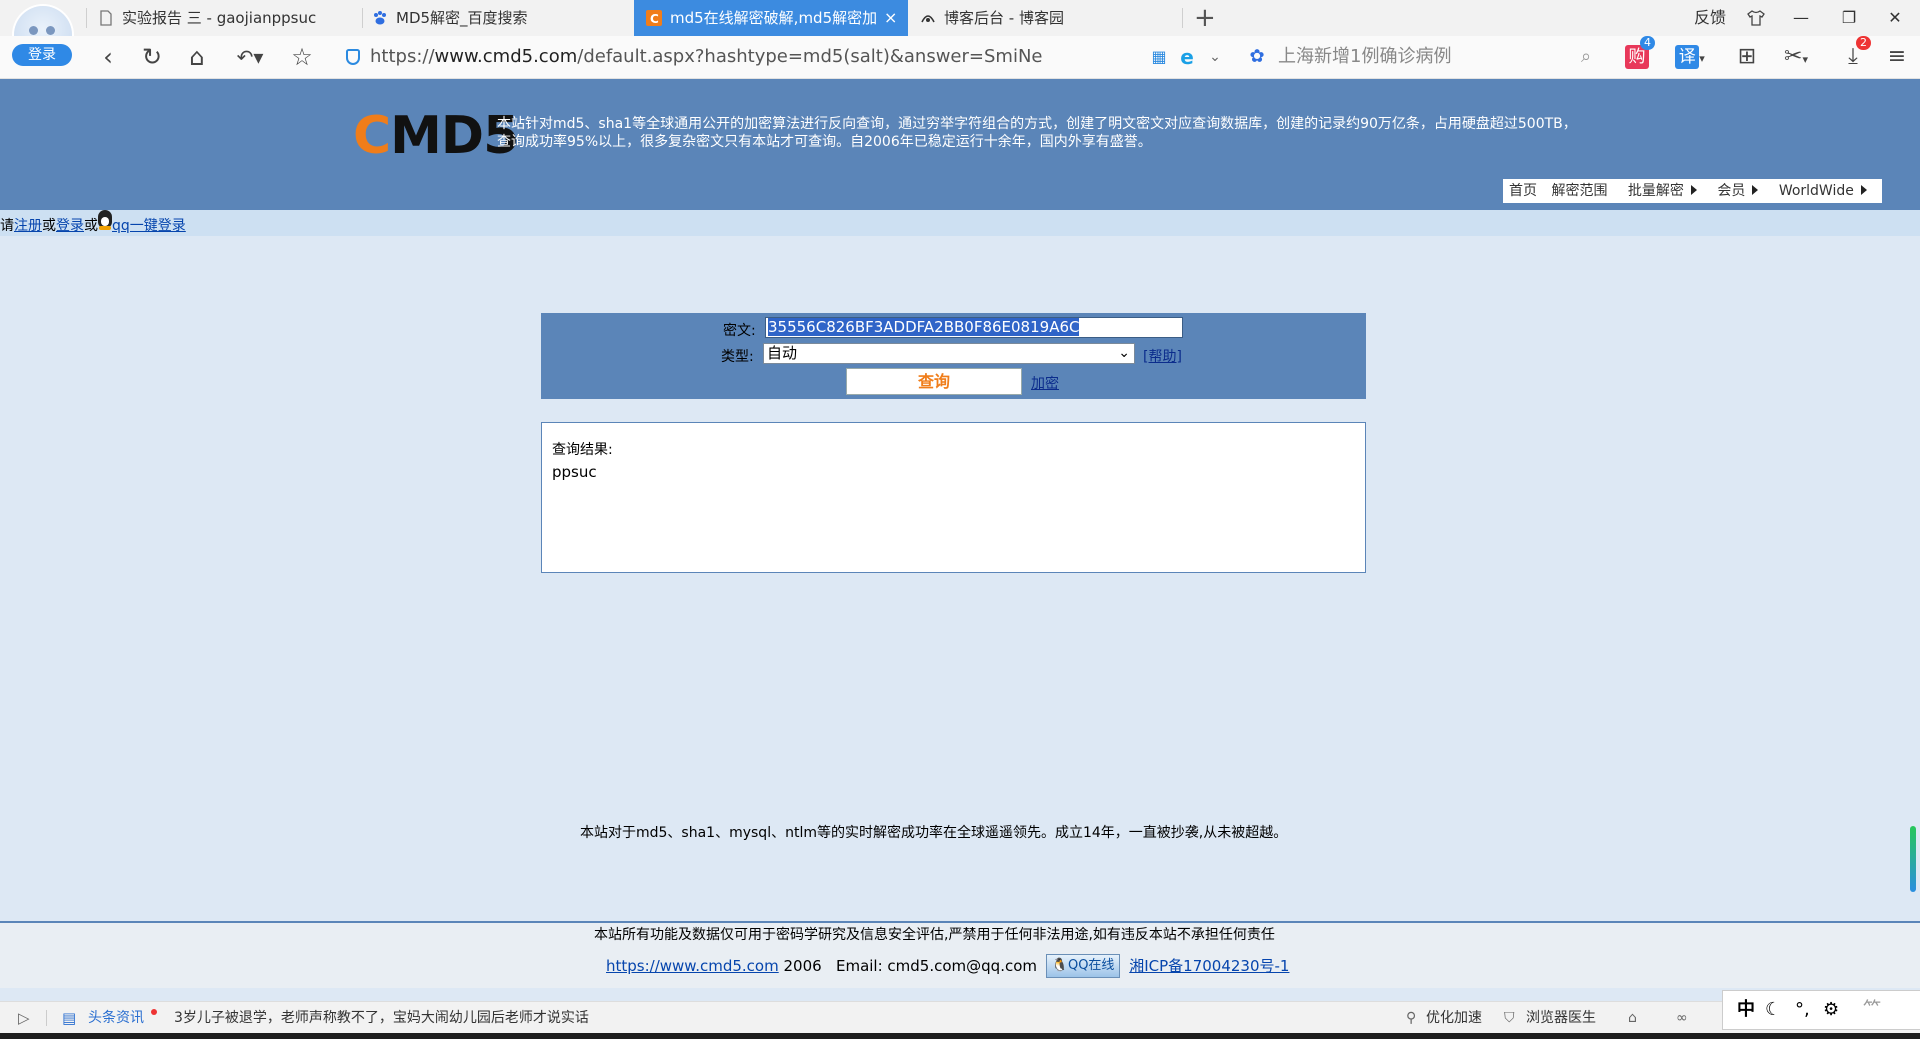  What do you see at coordinates (228, 18) in the screenshot?
I see `tab-lab-report: 实验报告 三 - gaojianppsuc` at bounding box center [228, 18].